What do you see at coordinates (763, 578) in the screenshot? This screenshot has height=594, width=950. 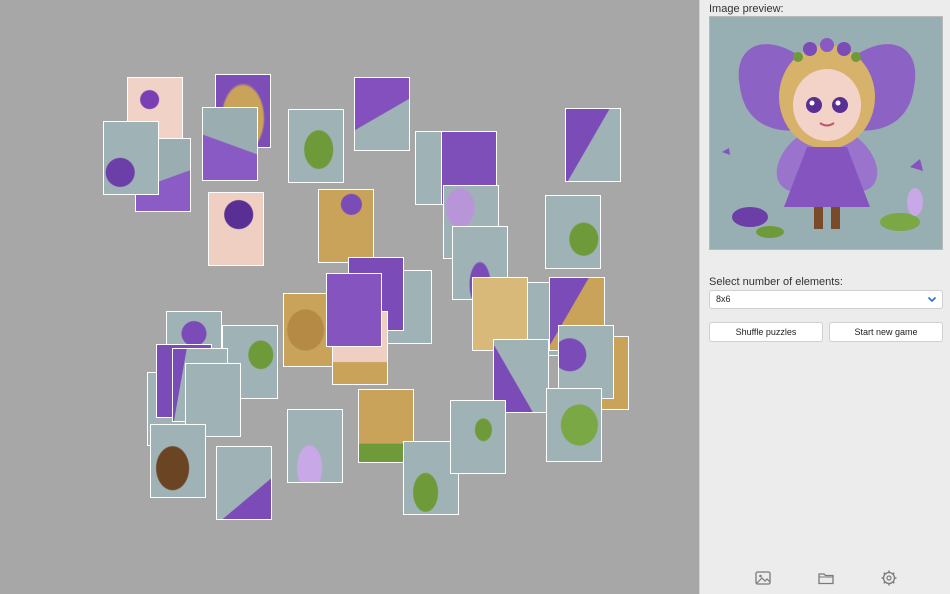 I see `image-icon` at bounding box center [763, 578].